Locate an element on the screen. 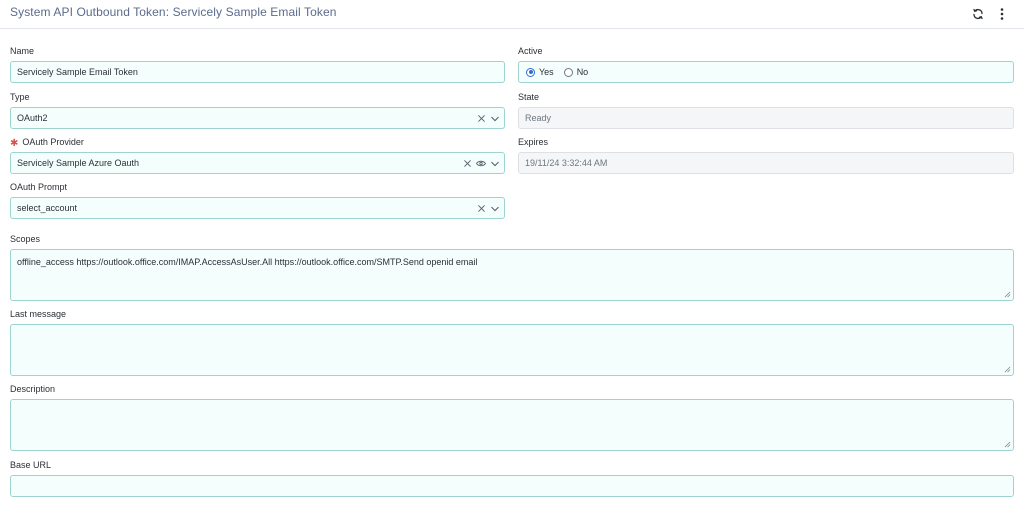 The width and height of the screenshot is (1024, 518). expires-label: Expires is located at coordinates (533, 142).